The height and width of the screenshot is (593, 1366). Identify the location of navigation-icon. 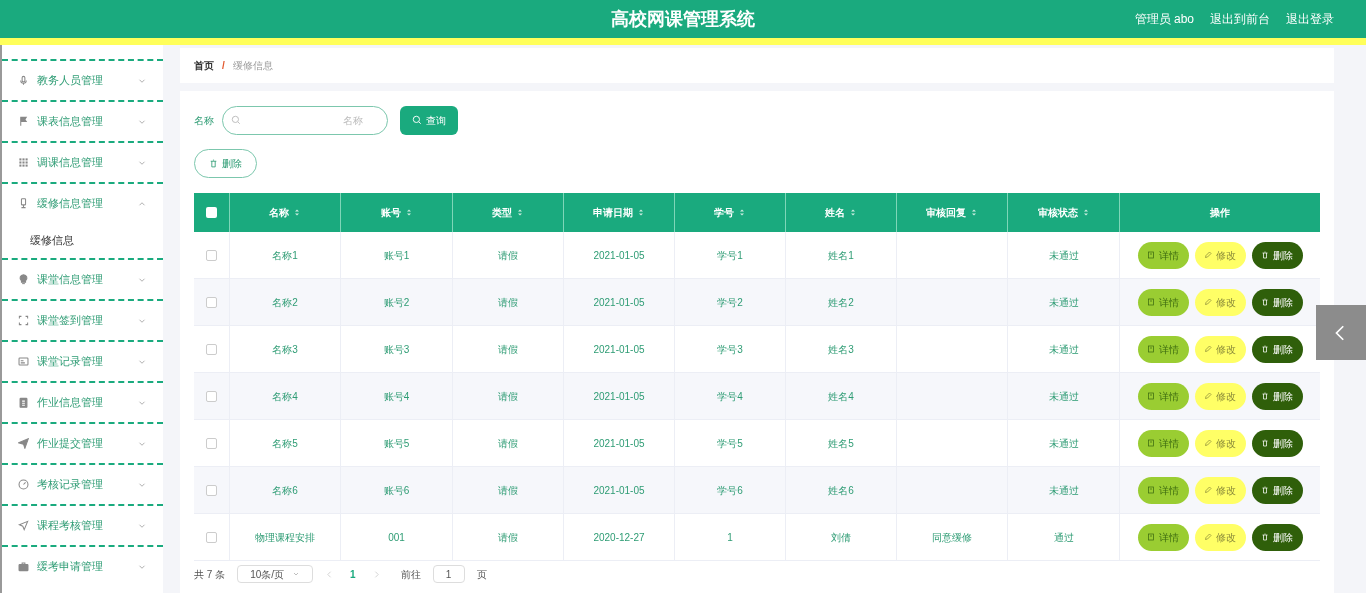
(23, 525).